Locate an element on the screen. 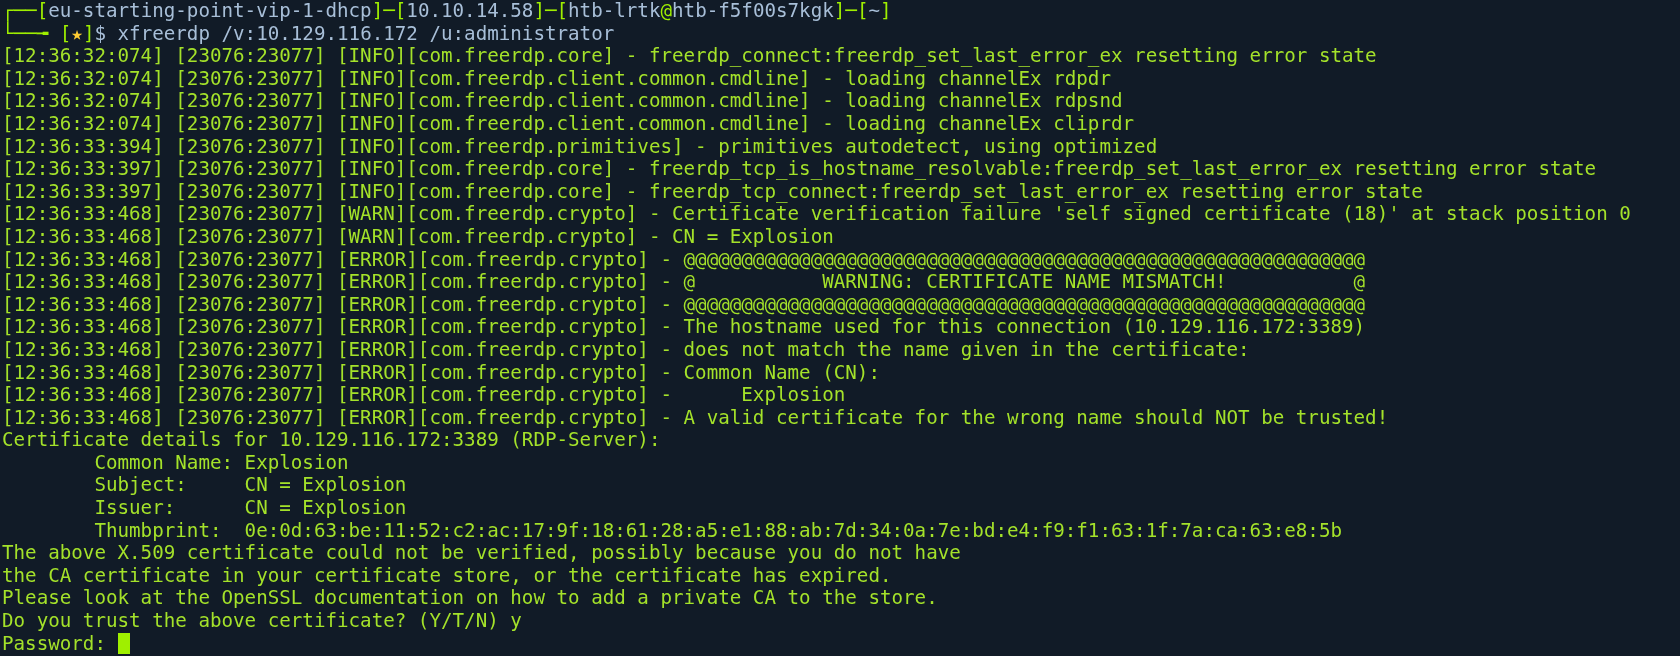 The image size is (1680, 656). terminal-line: [12:36:33:468] [23076:23077] [ERROR][com.freerdp.crypto] - A valid certificate for the wrong name should NOT be trusted! is located at coordinates (696, 418).